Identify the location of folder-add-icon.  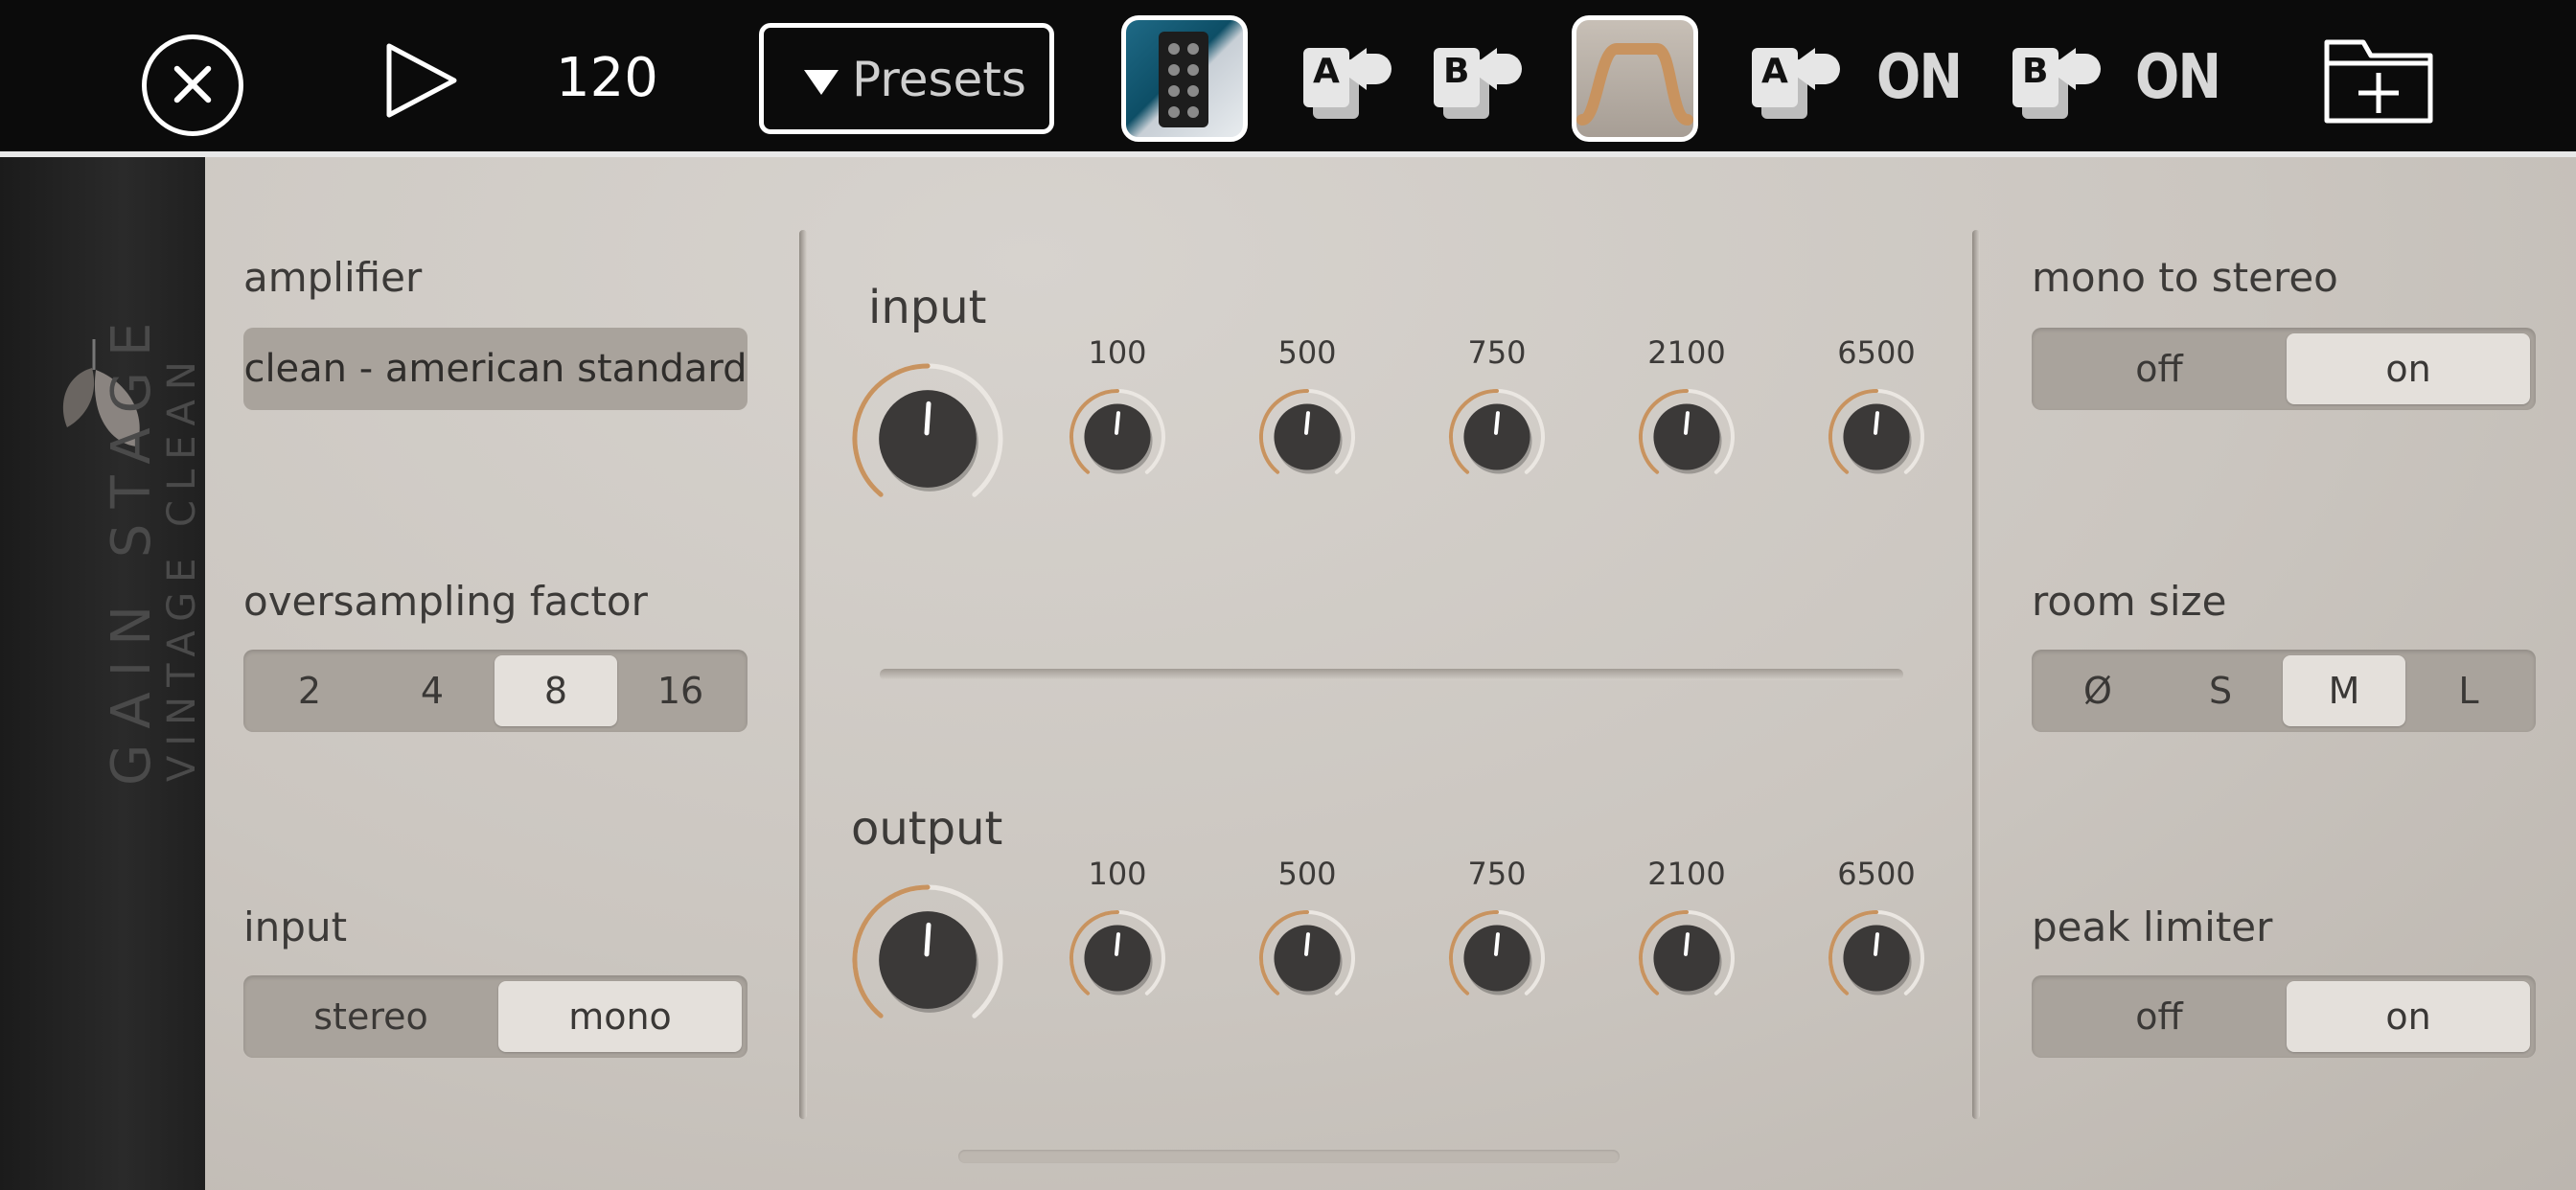
(2378, 81).